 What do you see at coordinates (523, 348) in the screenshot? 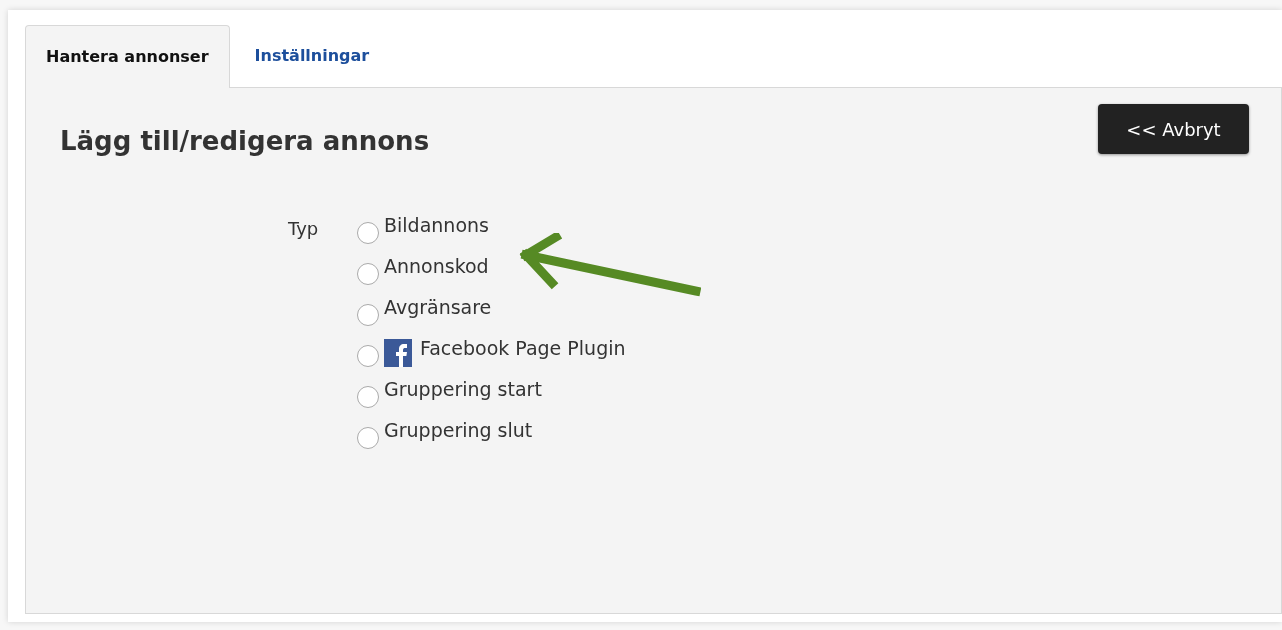
I see `option-label: Facebook Page Plugin` at bounding box center [523, 348].